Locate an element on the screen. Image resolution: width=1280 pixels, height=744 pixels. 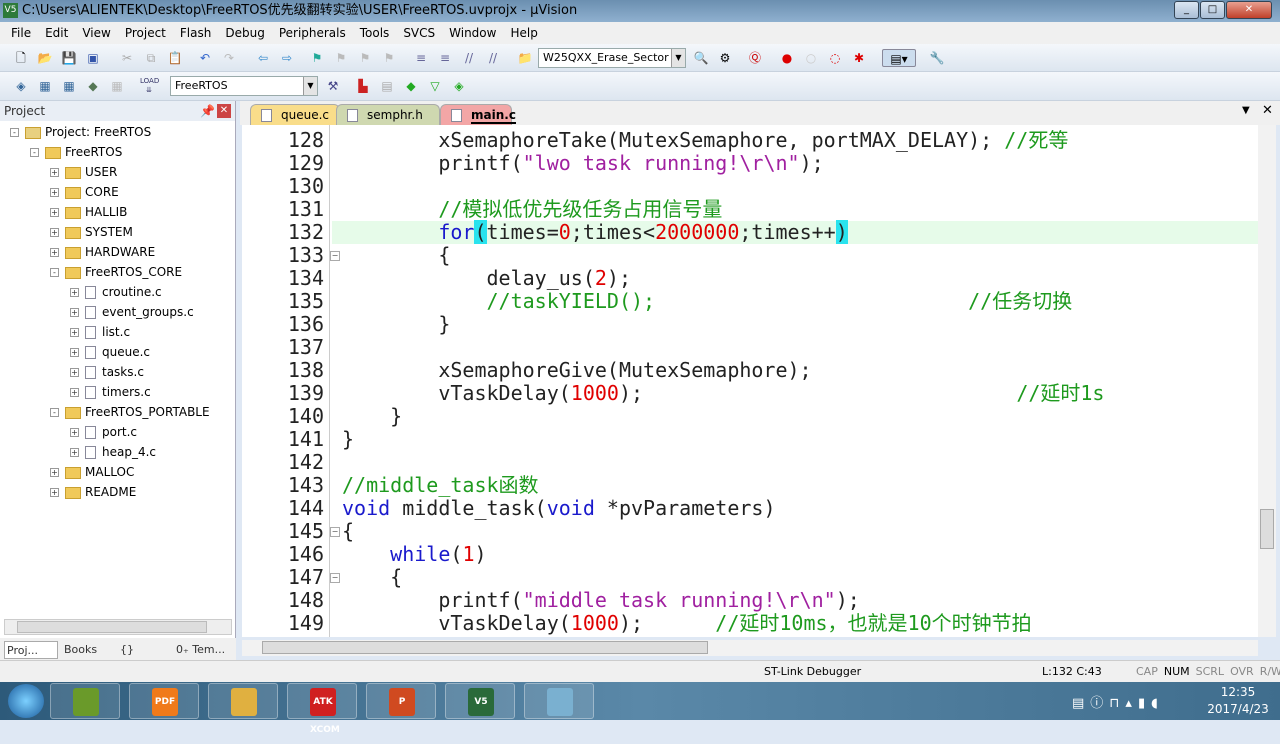
select-packs-icon: ◆ is located at coordinates (411, 86).